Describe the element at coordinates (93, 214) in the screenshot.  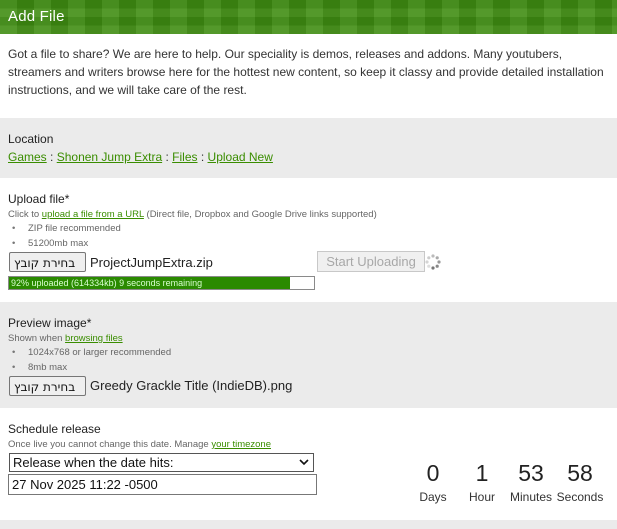
I see `upload-from-url-link: upload a file from a URL` at that location.